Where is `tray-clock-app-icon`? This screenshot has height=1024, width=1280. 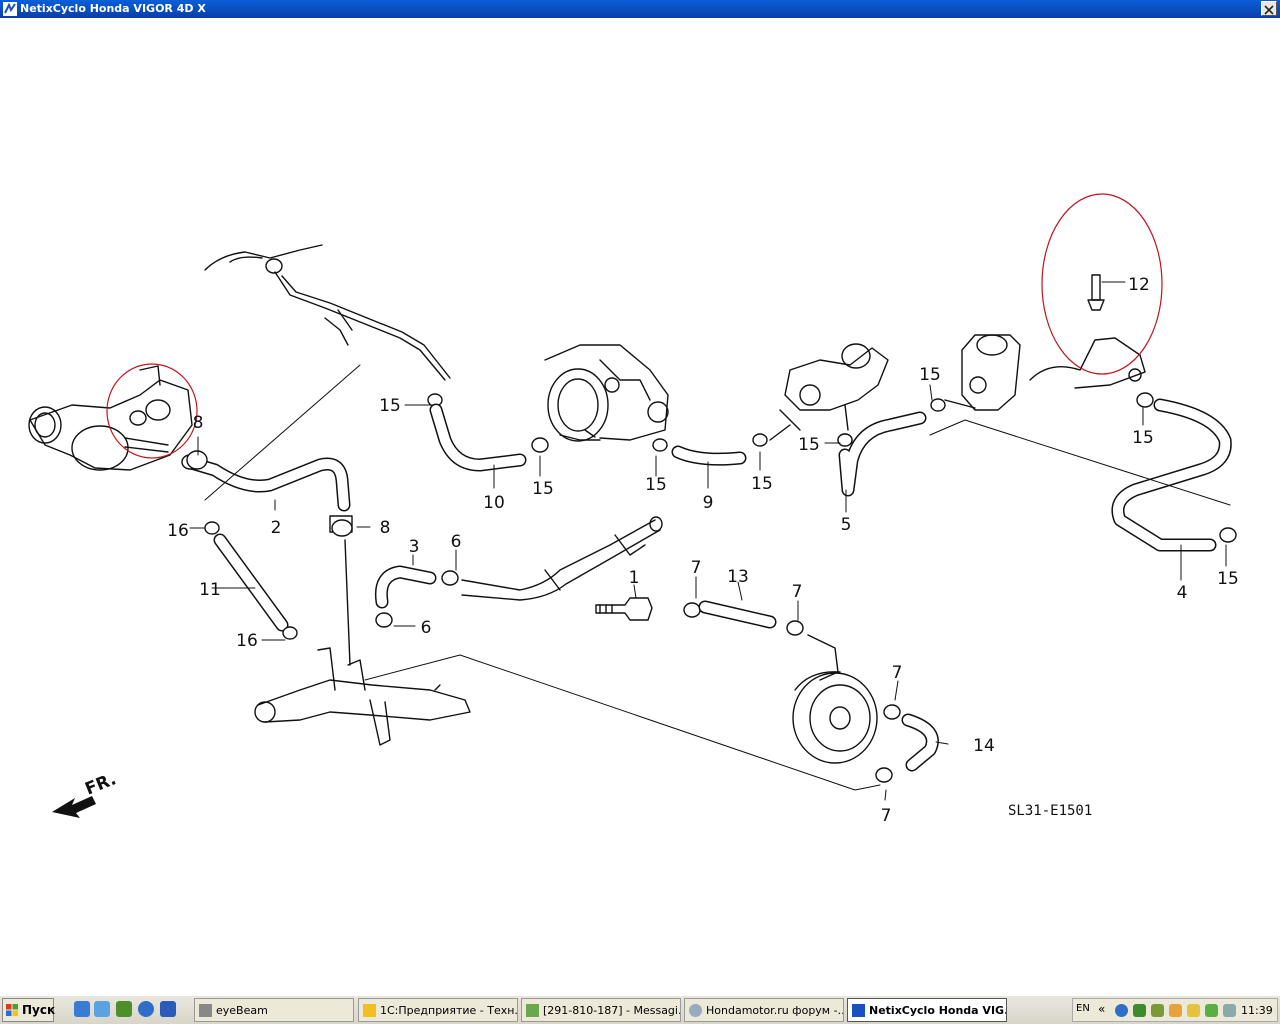
tray-clock-app-icon is located at coordinates (1175, 1010).